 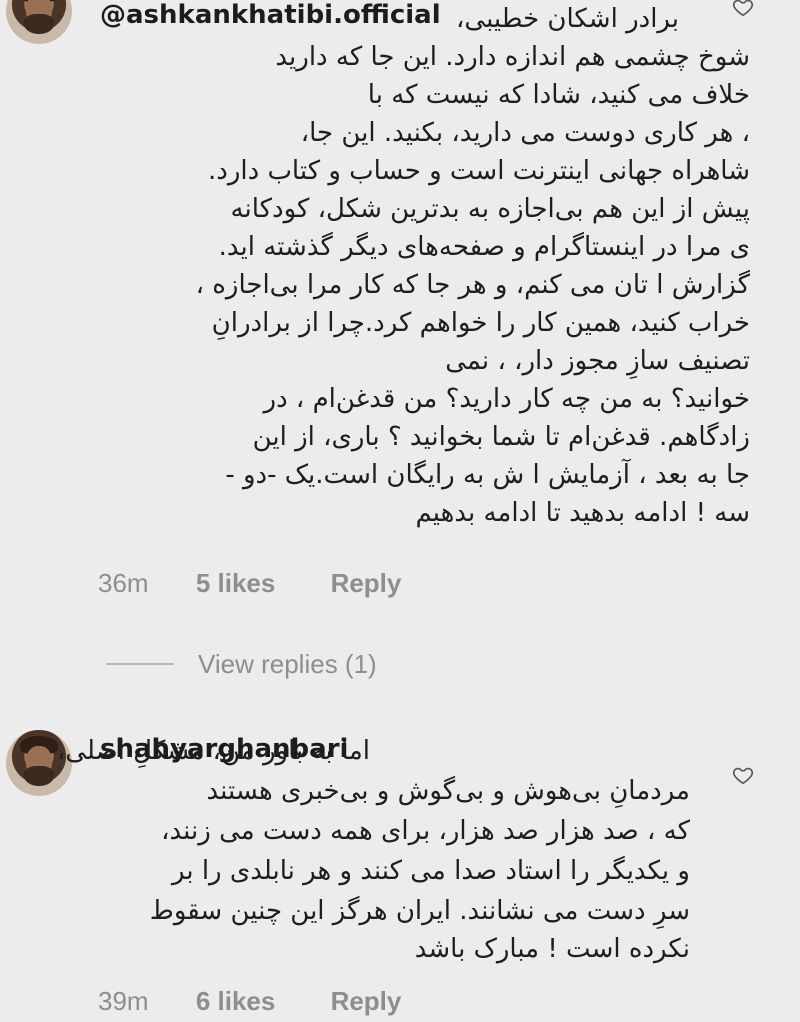 I want to click on mention-text: برادر اشکان خطیبی،, so click(x=568, y=19).